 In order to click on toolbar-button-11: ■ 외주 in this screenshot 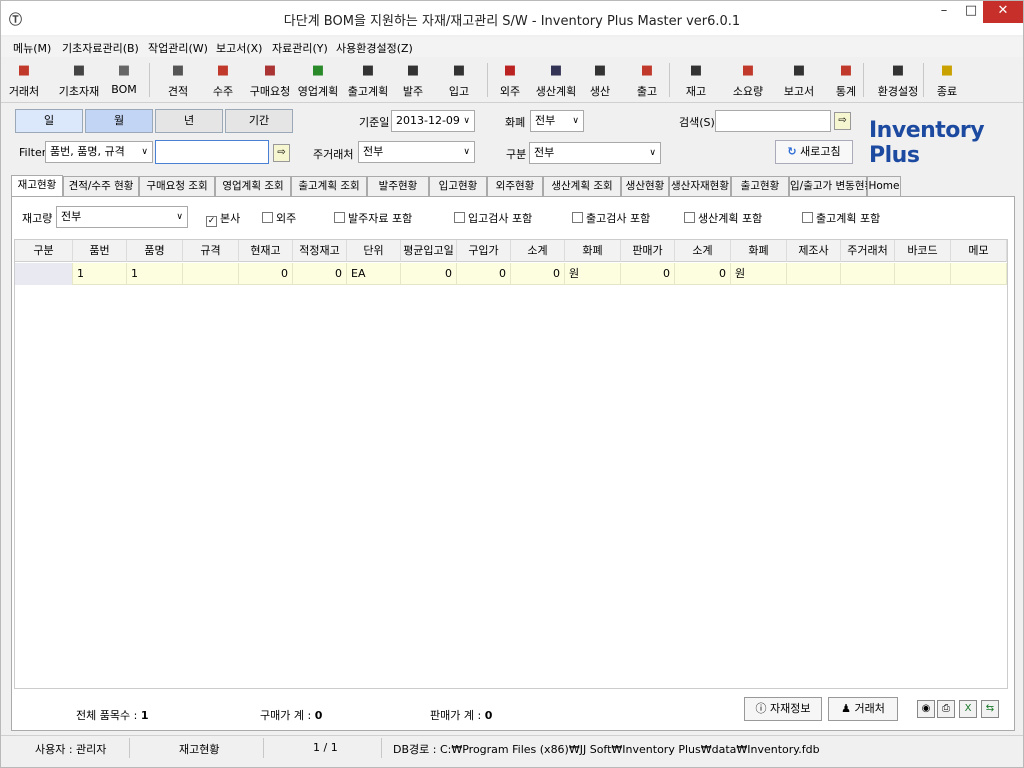, I will do `click(510, 81)`.